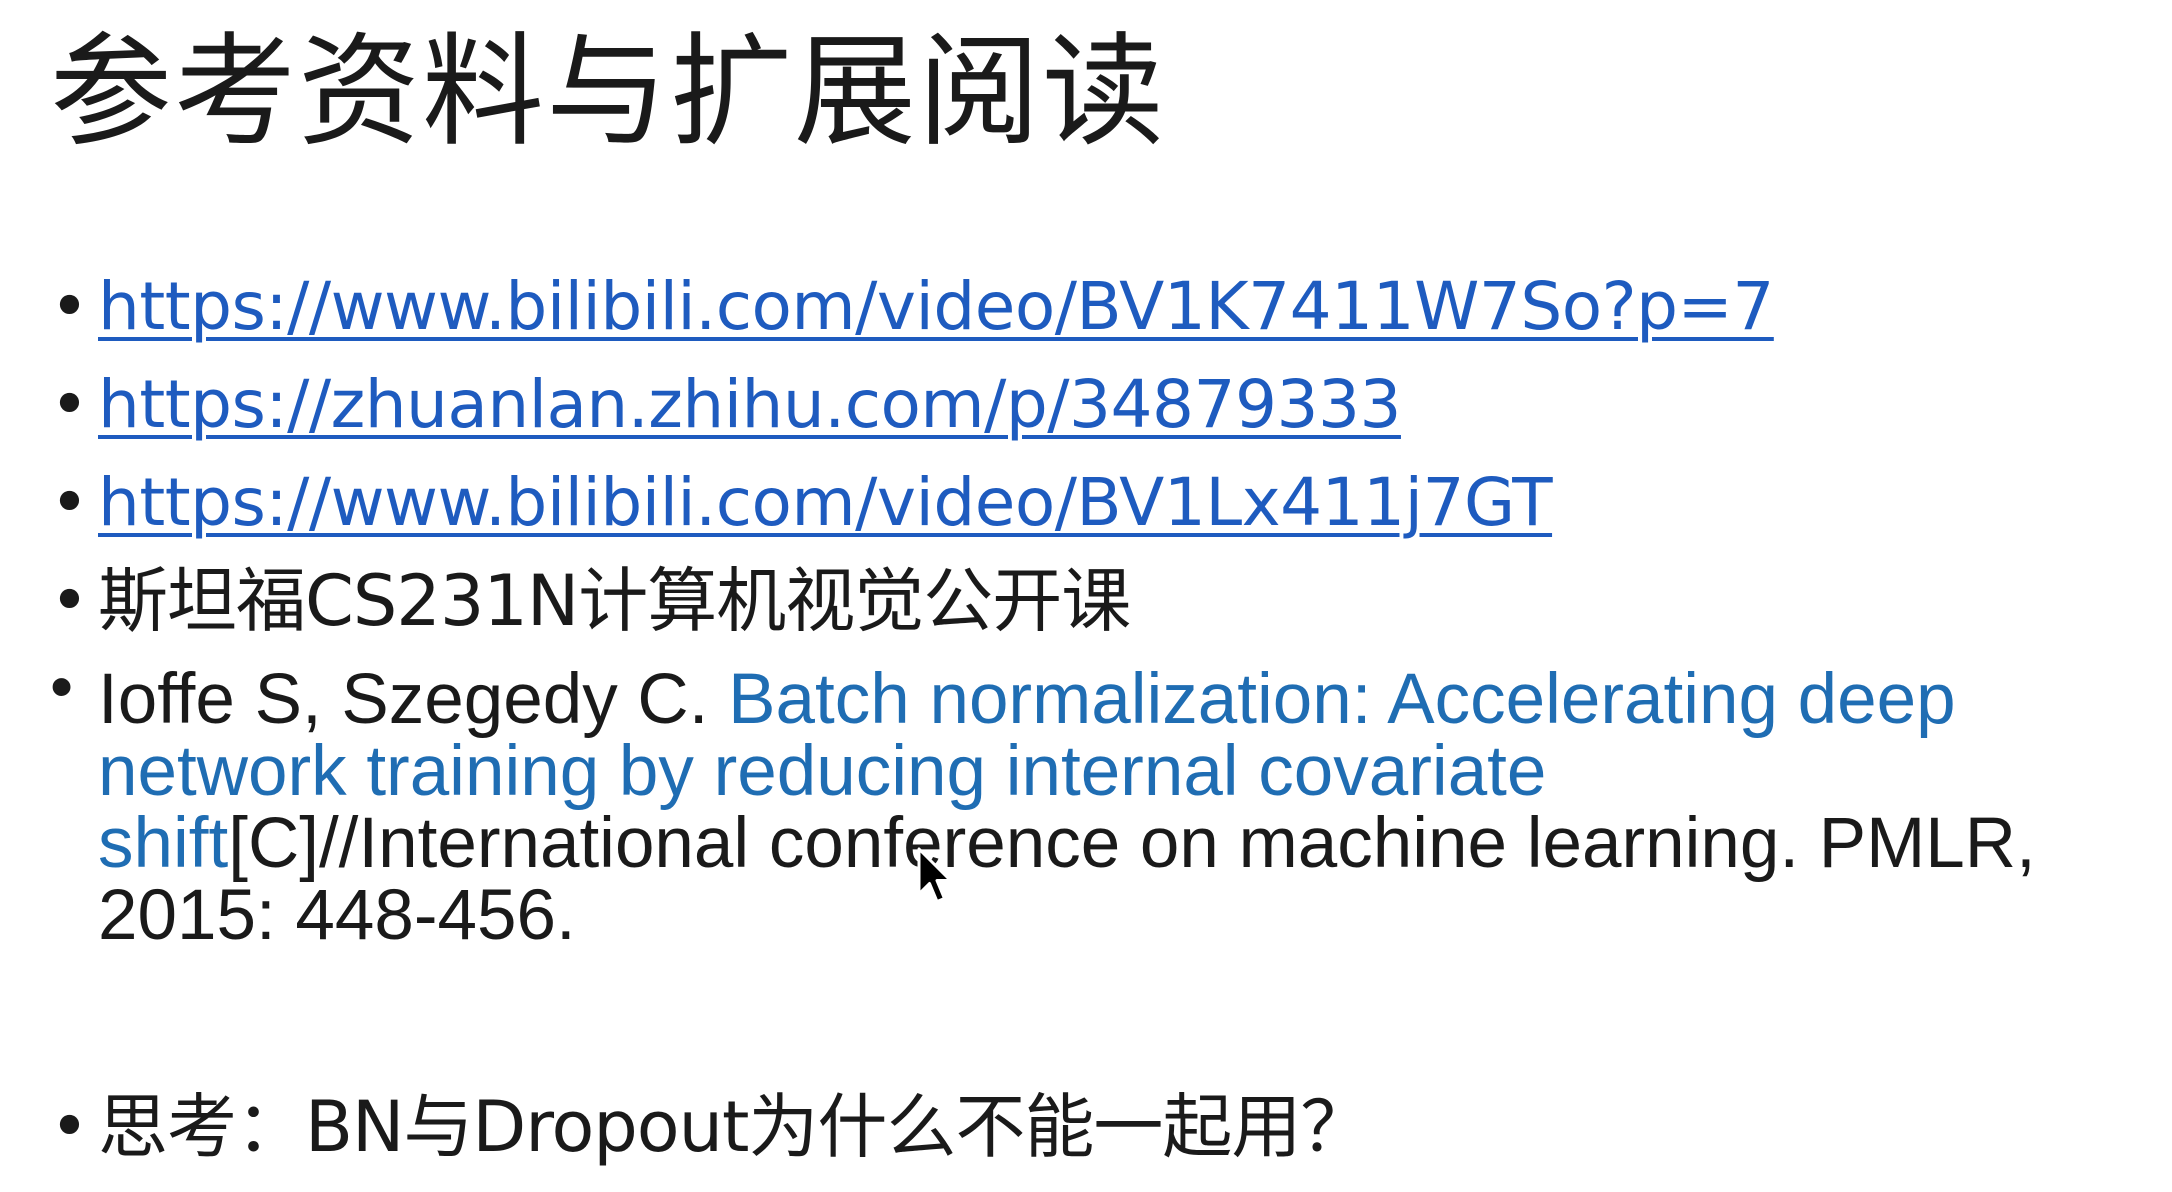  What do you see at coordinates (934, 875) in the screenshot?
I see `mouse-pointer-icon` at bounding box center [934, 875].